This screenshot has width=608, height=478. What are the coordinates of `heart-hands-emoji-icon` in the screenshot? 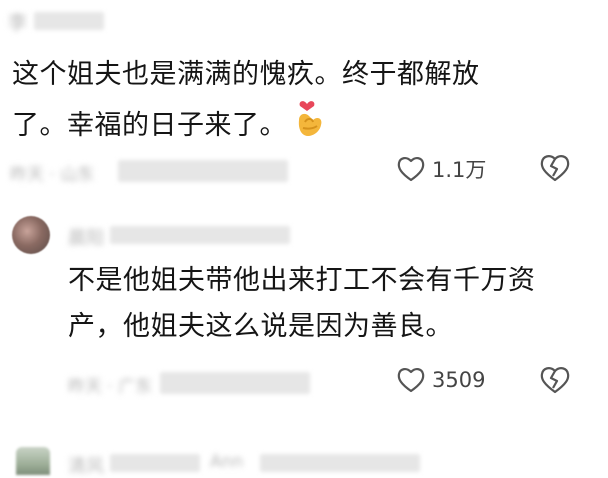 It's located at (310, 125).